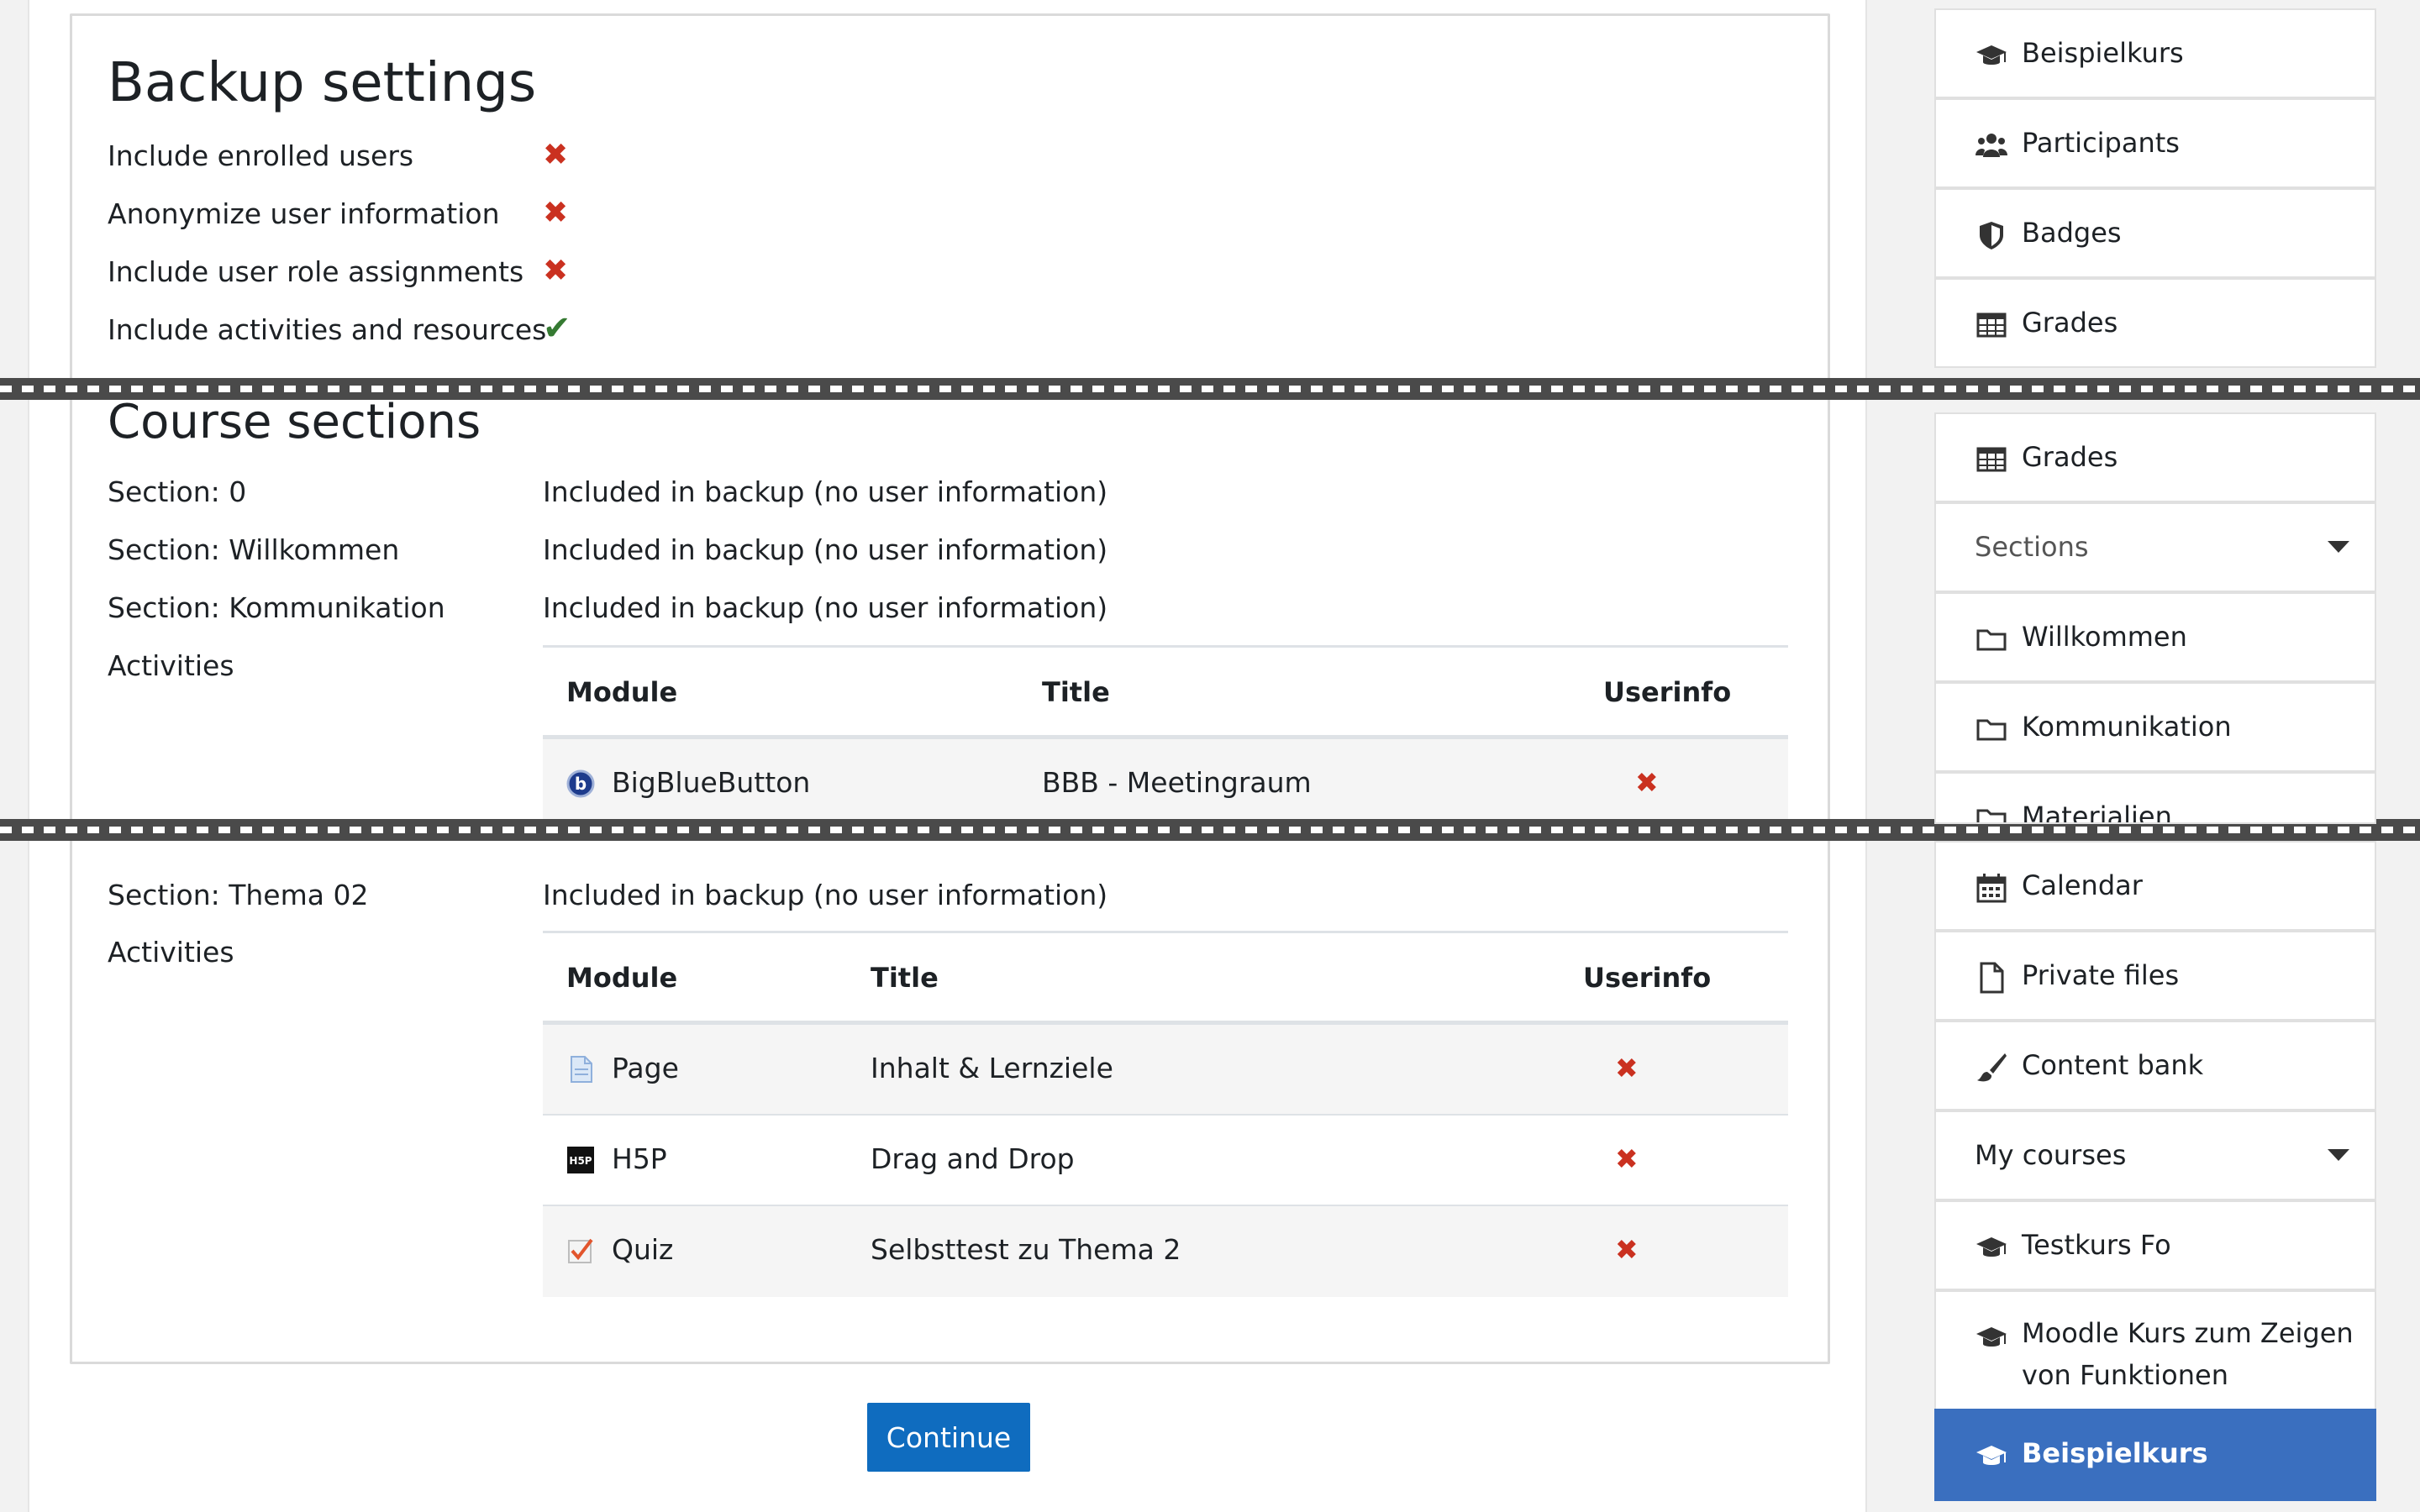 The height and width of the screenshot is (1512, 2420). I want to click on sidebar-item-kommunikation: Kommunikation, so click(2155, 727).